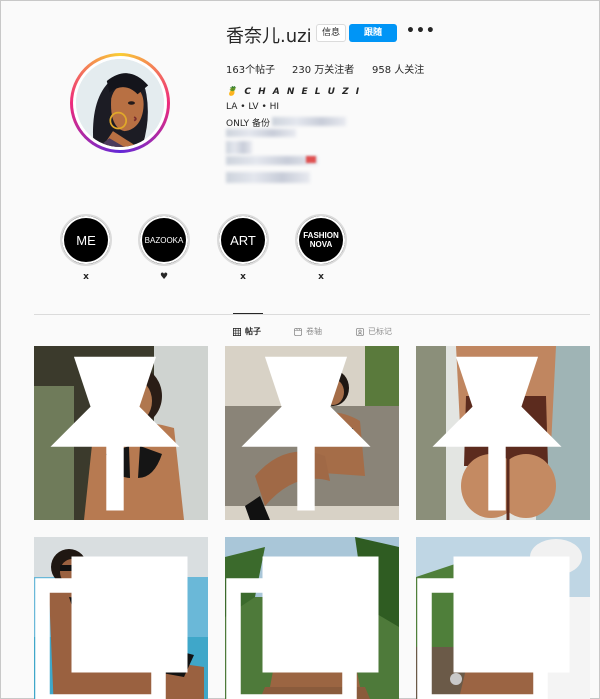 Image resolution: width=600 pixels, height=699 pixels. I want to click on highlight-me: ME x, so click(86, 248).